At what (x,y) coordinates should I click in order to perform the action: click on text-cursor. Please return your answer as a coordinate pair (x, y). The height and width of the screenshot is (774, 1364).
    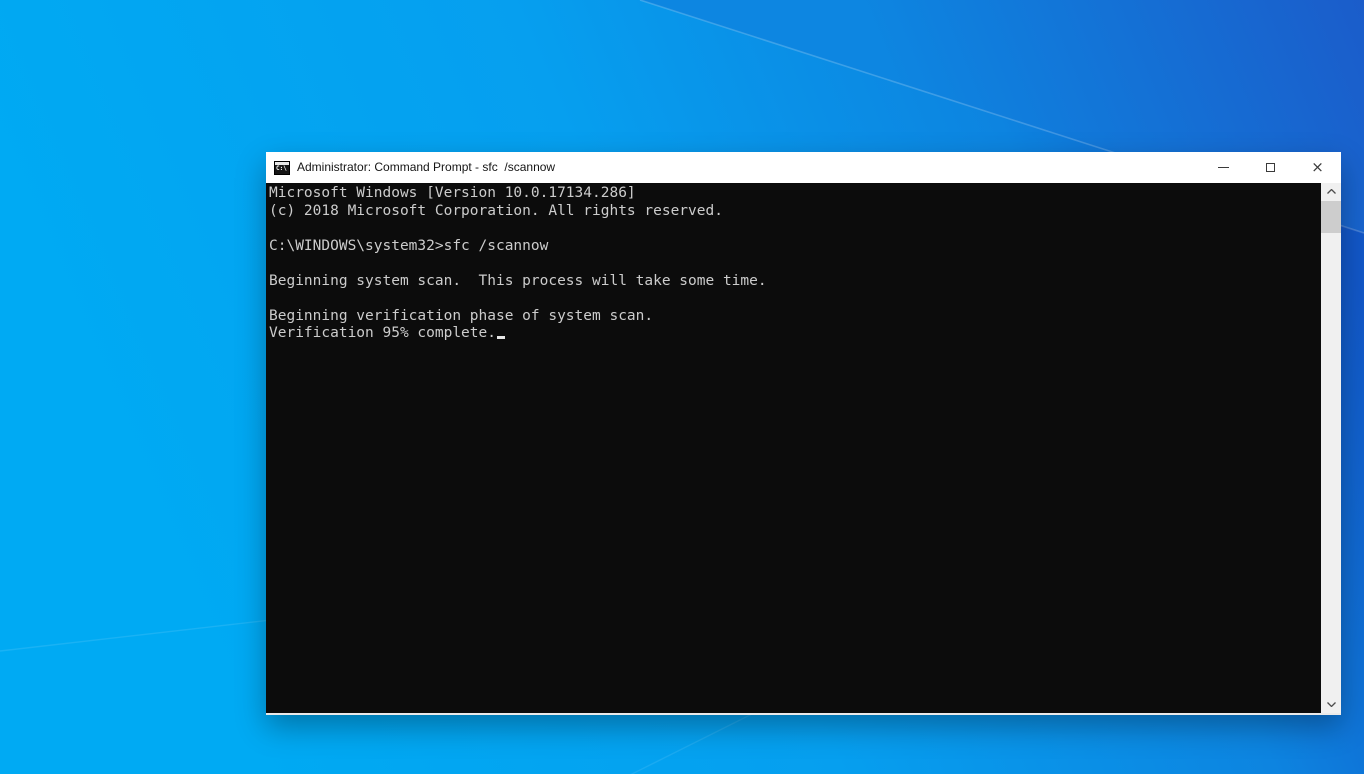
    Looking at the image, I should click on (500, 337).